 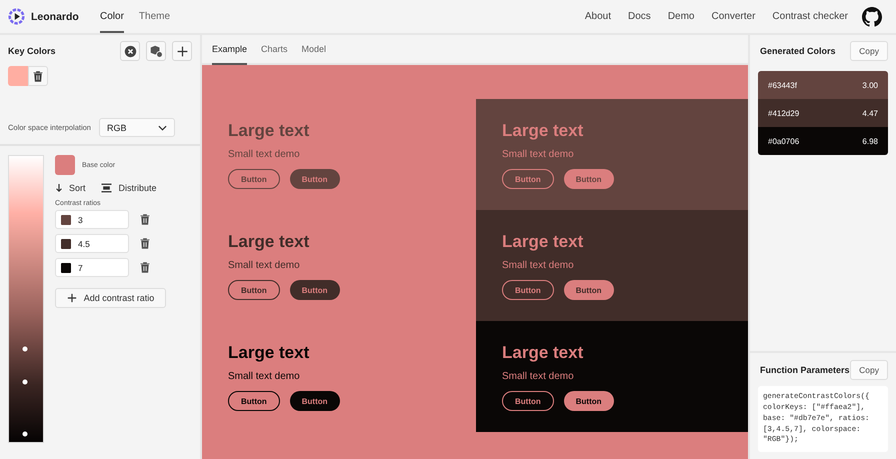 I want to click on view-tab: Model, so click(x=314, y=50).